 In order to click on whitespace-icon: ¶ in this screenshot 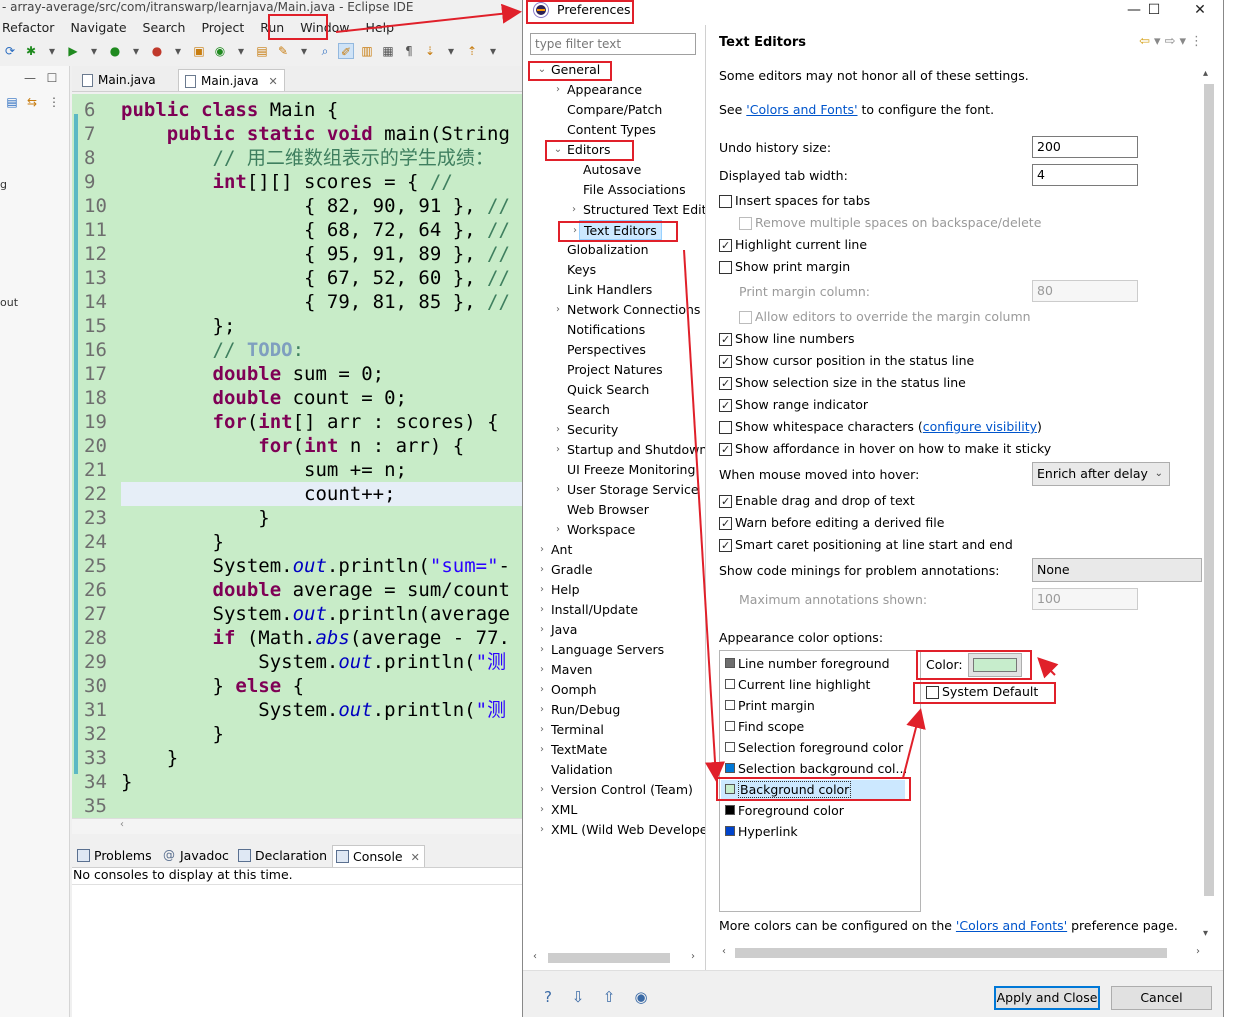, I will do `click(409, 51)`.